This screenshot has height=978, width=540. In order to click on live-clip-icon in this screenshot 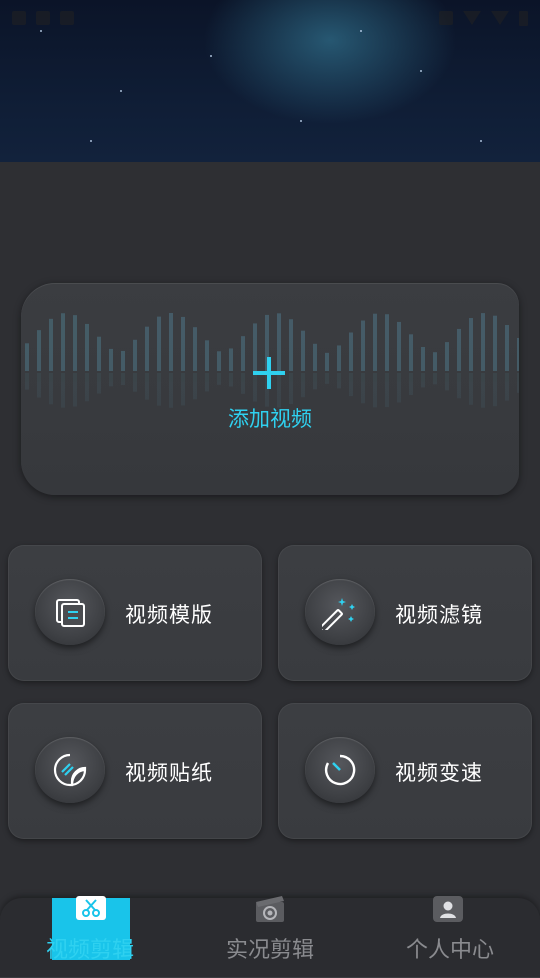, I will do `click(270, 909)`.